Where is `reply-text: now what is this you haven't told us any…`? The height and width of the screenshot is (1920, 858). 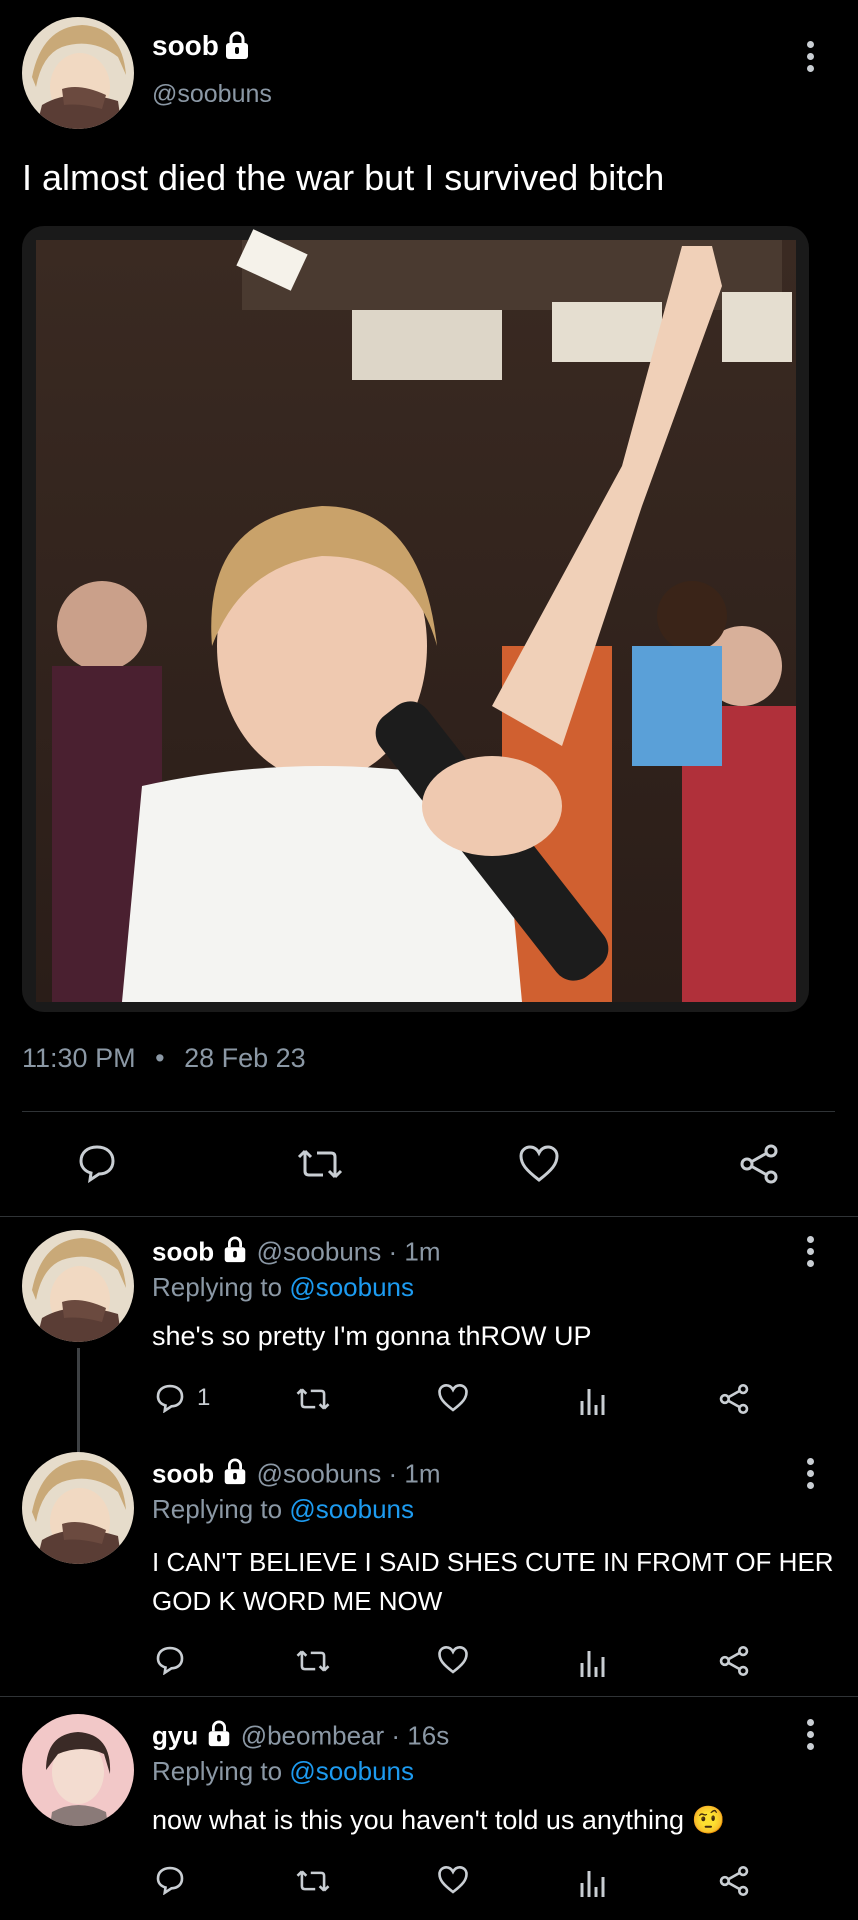
reply-text: now what is this you haven't told us any… is located at coordinates (439, 1820).